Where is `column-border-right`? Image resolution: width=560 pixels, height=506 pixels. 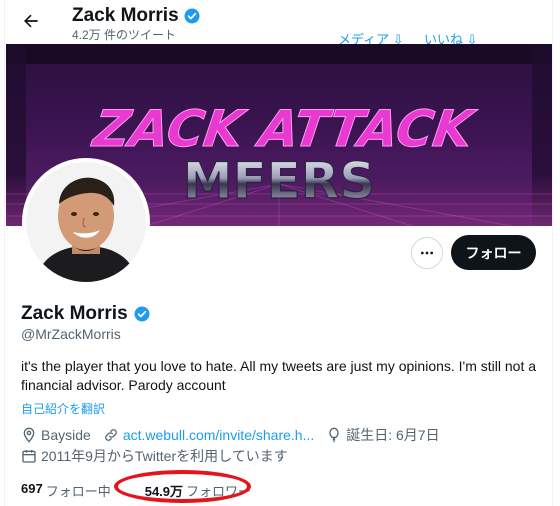
column-border-right is located at coordinates (552, 253).